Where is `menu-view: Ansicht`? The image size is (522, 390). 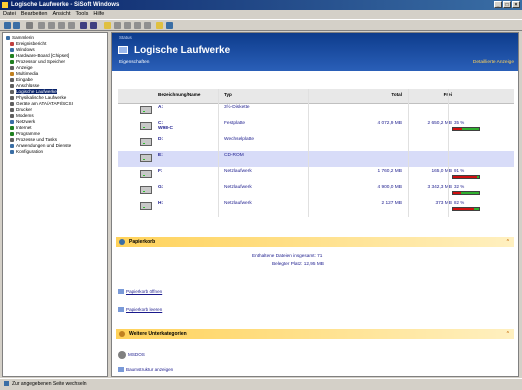 menu-view: Ansicht is located at coordinates (61, 14).